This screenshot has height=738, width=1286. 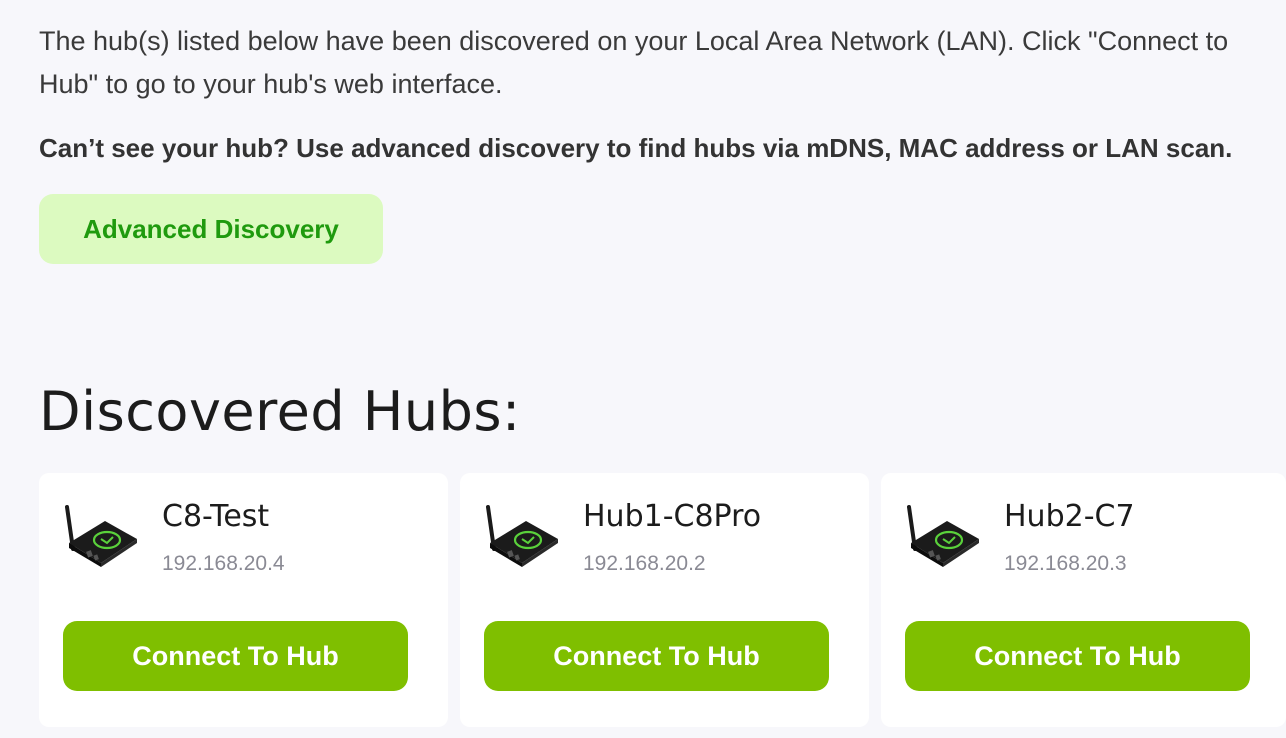 I want to click on hub-ip-address: 192.168.20.2, so click(x=644, y=563).